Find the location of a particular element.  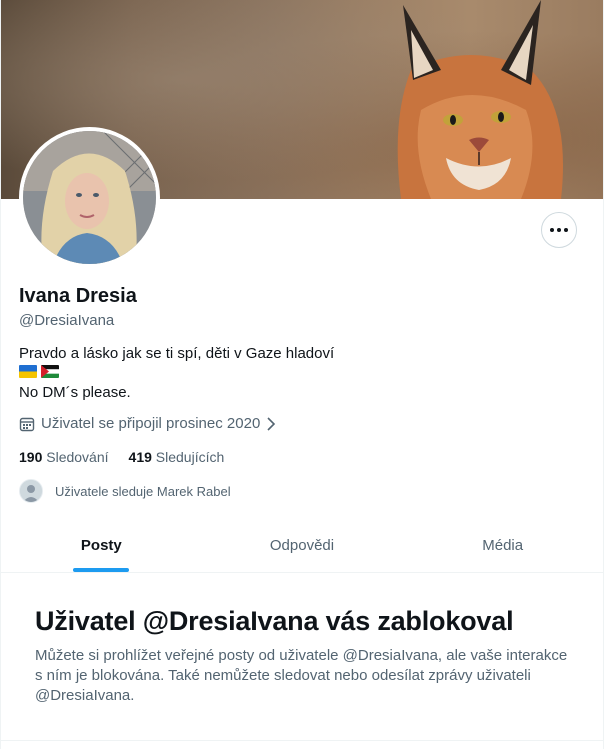

profile-avatar is located at coordinates (89, 197).